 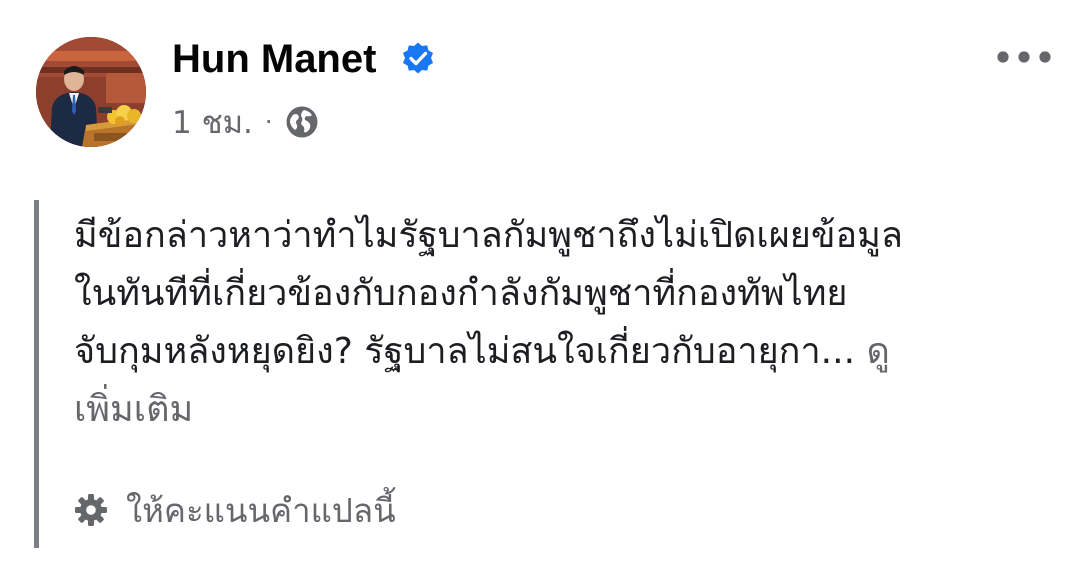 I want to click on author-avatar, so click(x=91, y=92).